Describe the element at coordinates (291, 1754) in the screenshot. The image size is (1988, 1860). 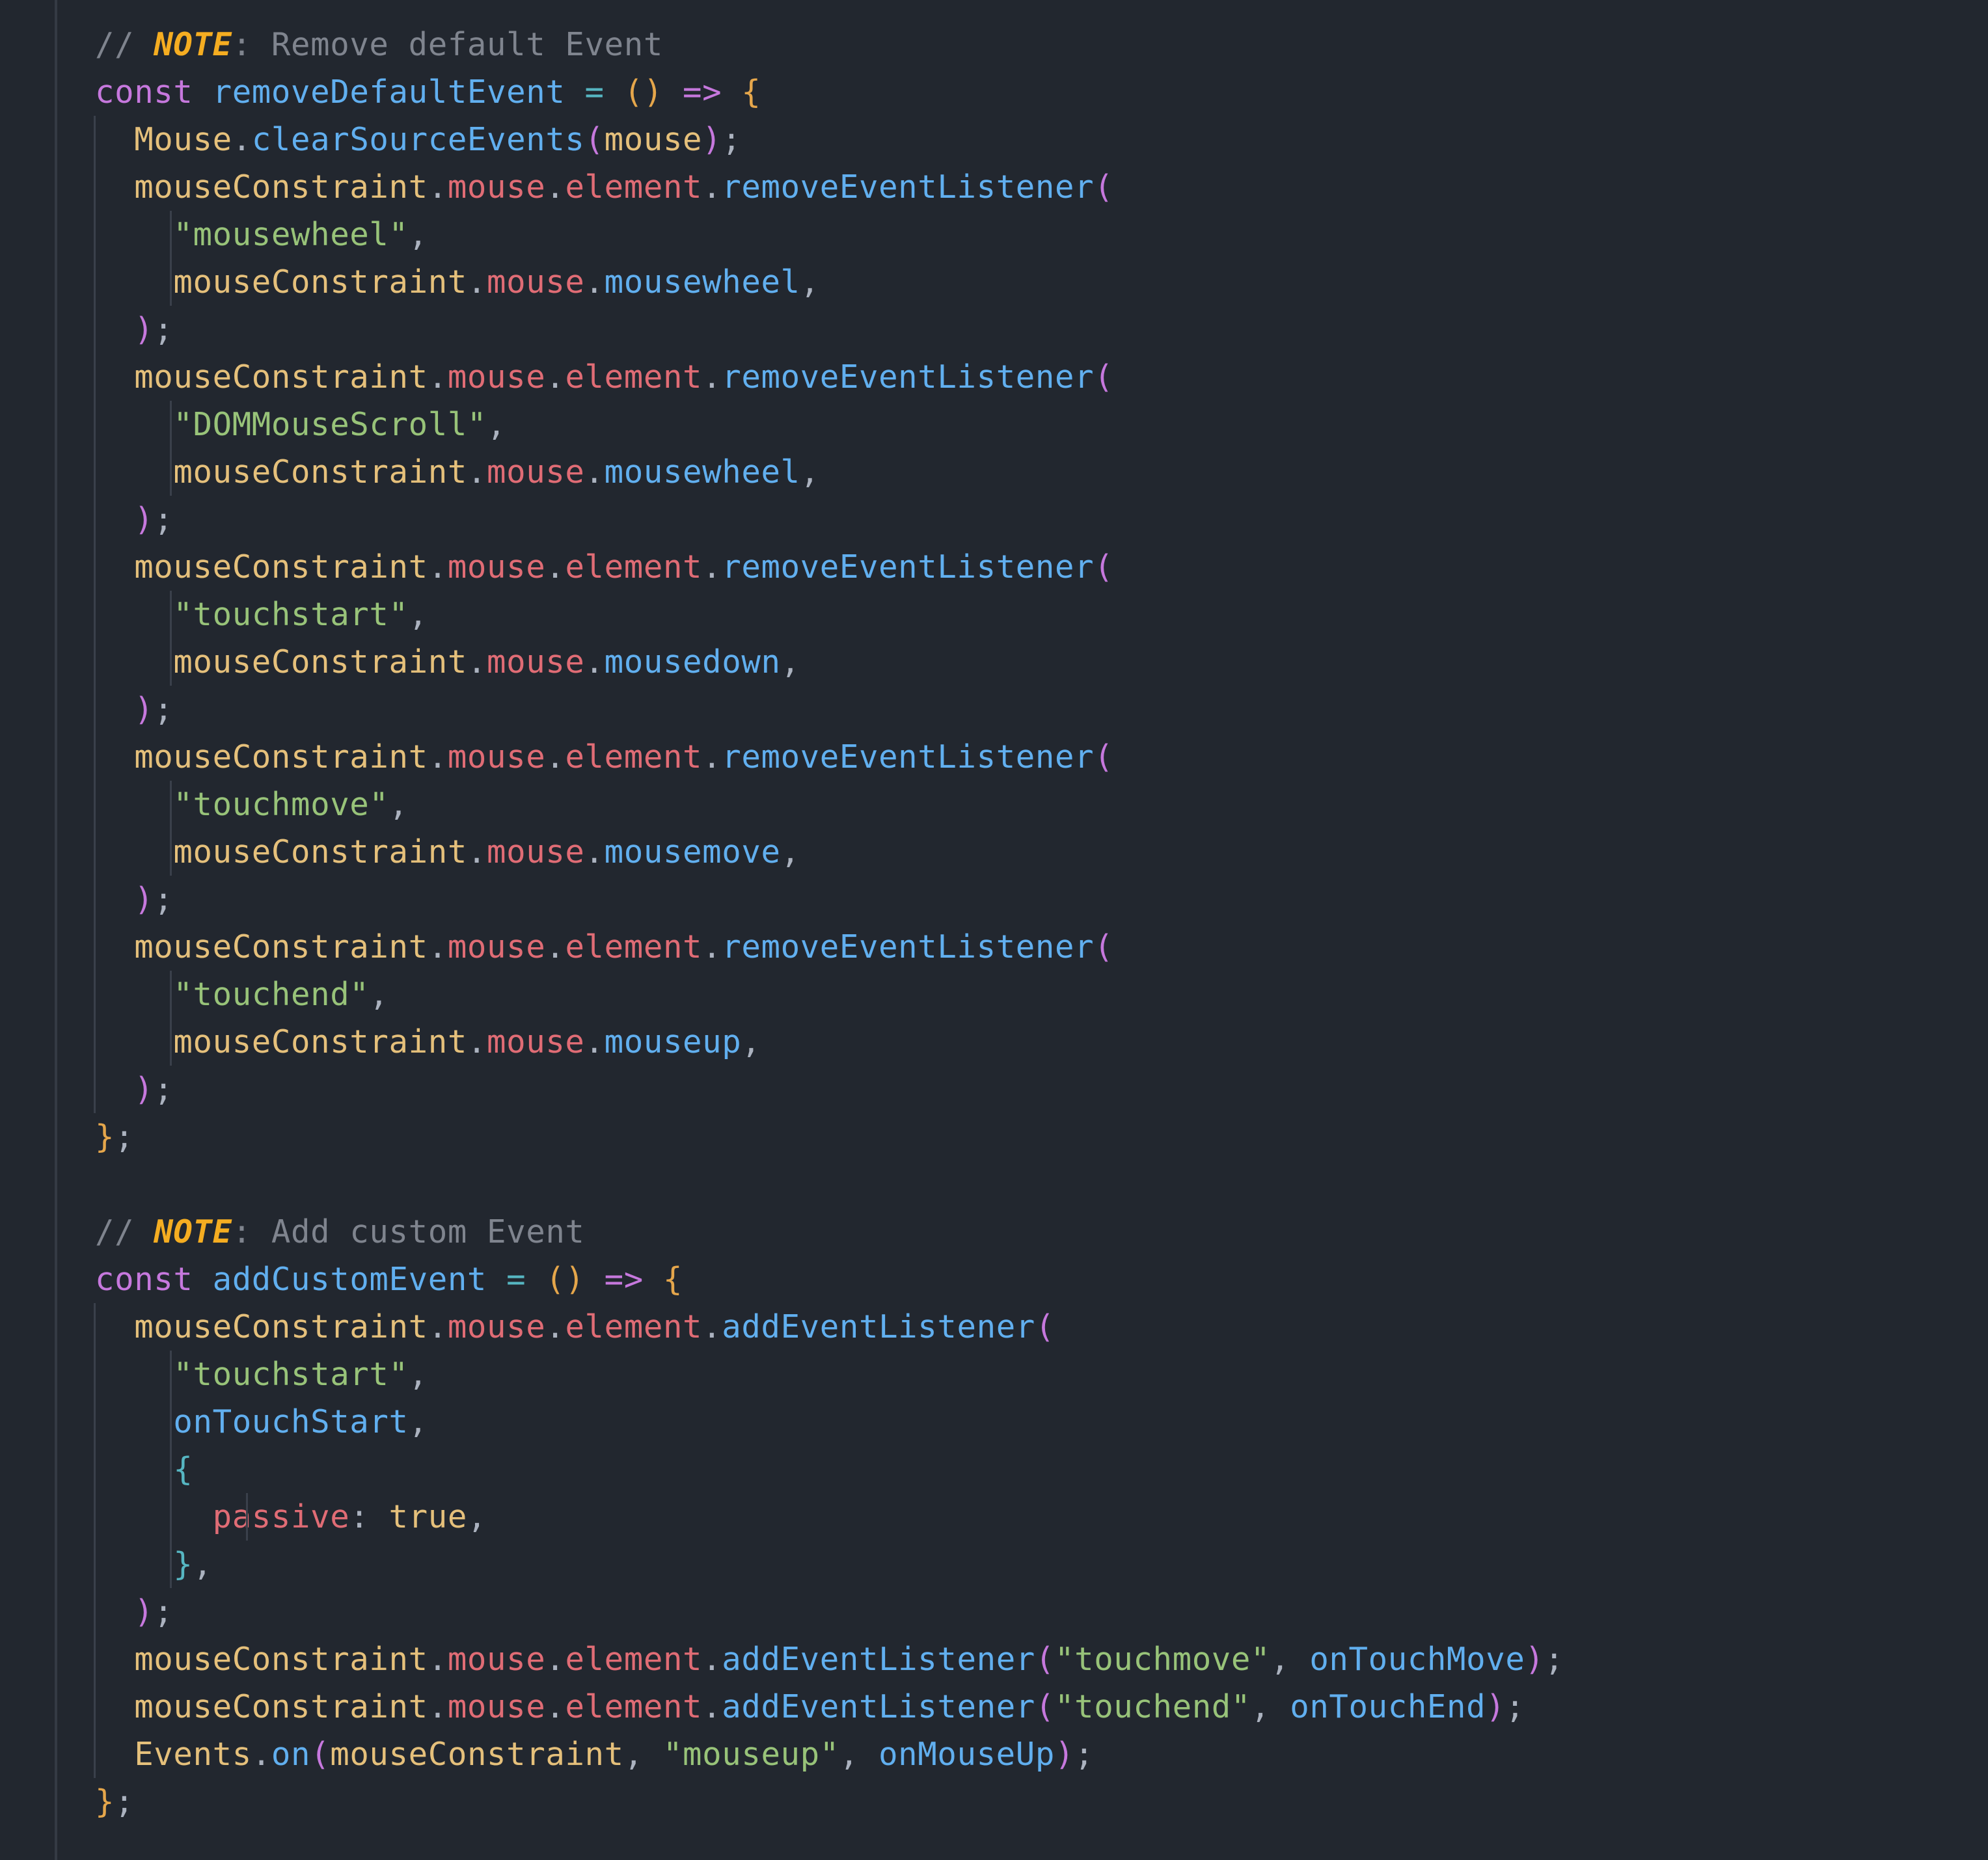
I see `code-token: on` at that location.